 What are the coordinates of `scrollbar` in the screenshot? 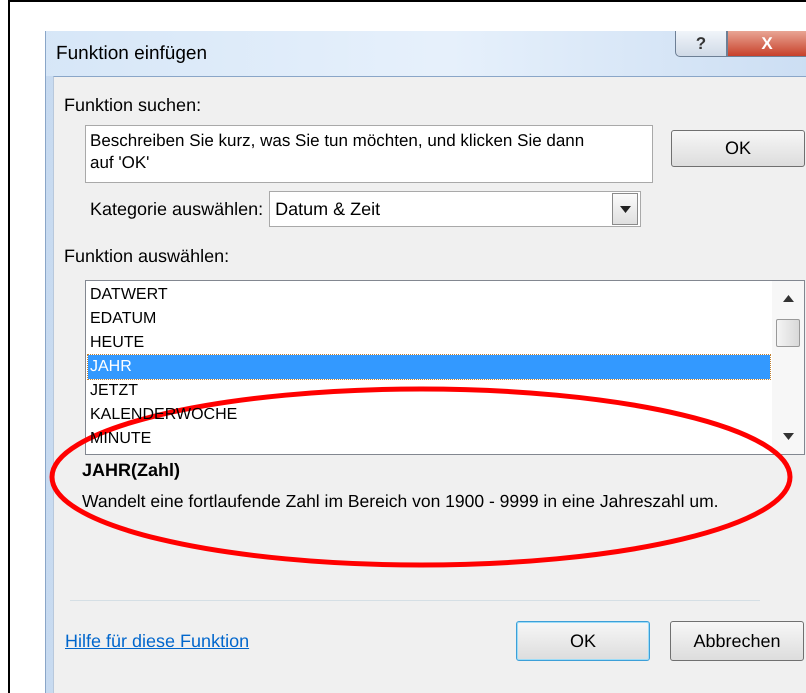 It's located at (788, 367).